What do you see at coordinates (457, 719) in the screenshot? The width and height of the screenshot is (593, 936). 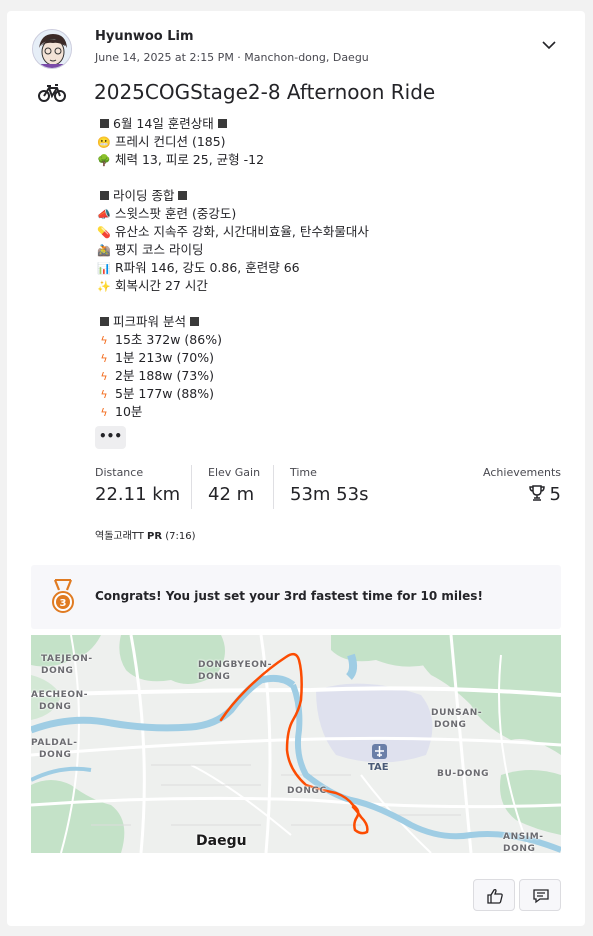 I see `map-label: DUNSAN- DONG` at bounding box center [457, 719].